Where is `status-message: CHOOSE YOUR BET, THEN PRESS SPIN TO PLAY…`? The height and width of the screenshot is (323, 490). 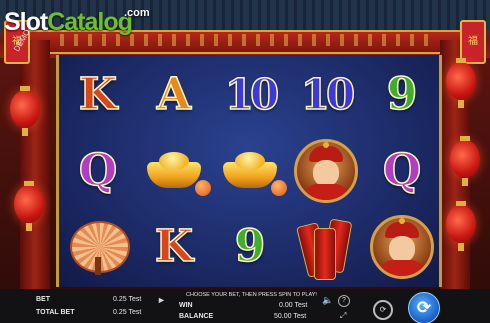
status-message: CHOOSE YOUR BET, THEN PRESS SPIN TO PLAY… is located at coordinates (251, 295).